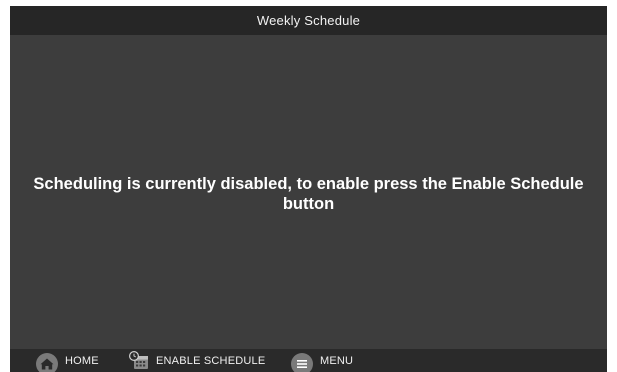 This screenshot has width=617, height=372. I want to click on home-icon, so click(47, 362).